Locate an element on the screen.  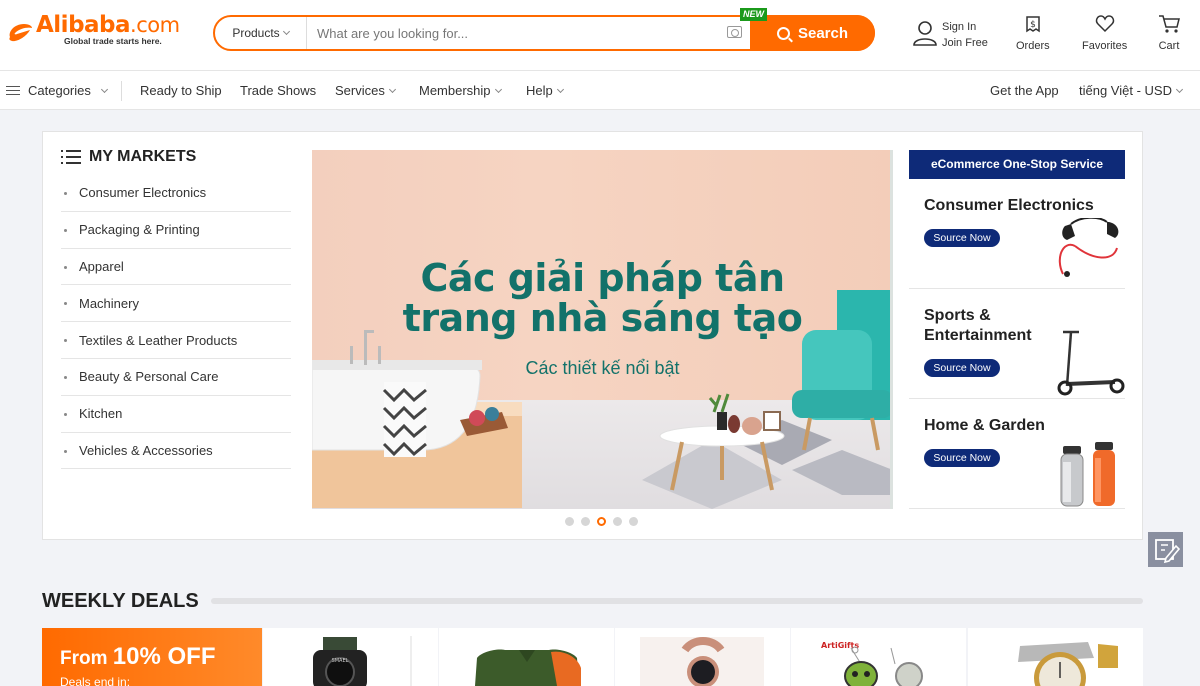
market-item-beauty-personal-care: Beauty & Personal Care is located at coordinates (176, 377).